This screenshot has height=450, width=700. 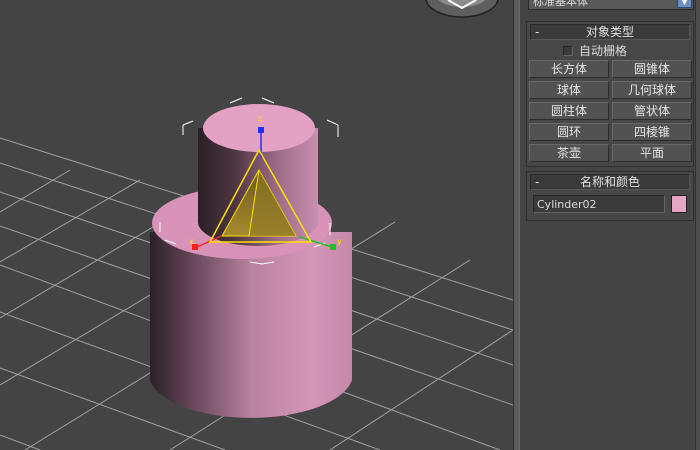 I want to click on name-row, so click(x=610, y=204).